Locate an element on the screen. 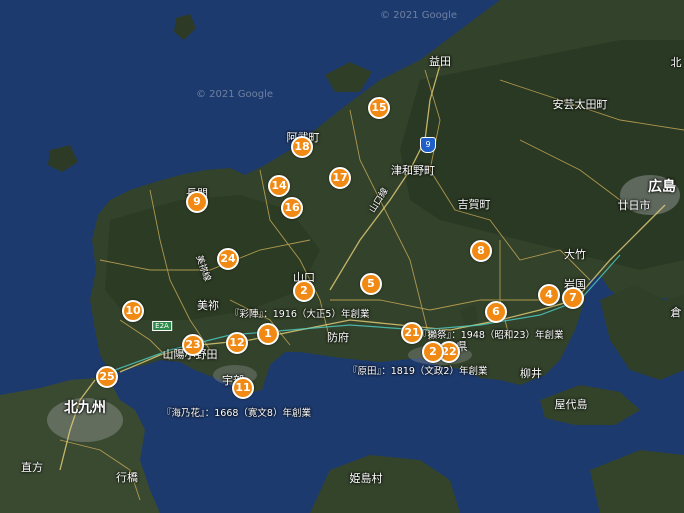  map-marker: 4 is located at coordinates (549, 295).